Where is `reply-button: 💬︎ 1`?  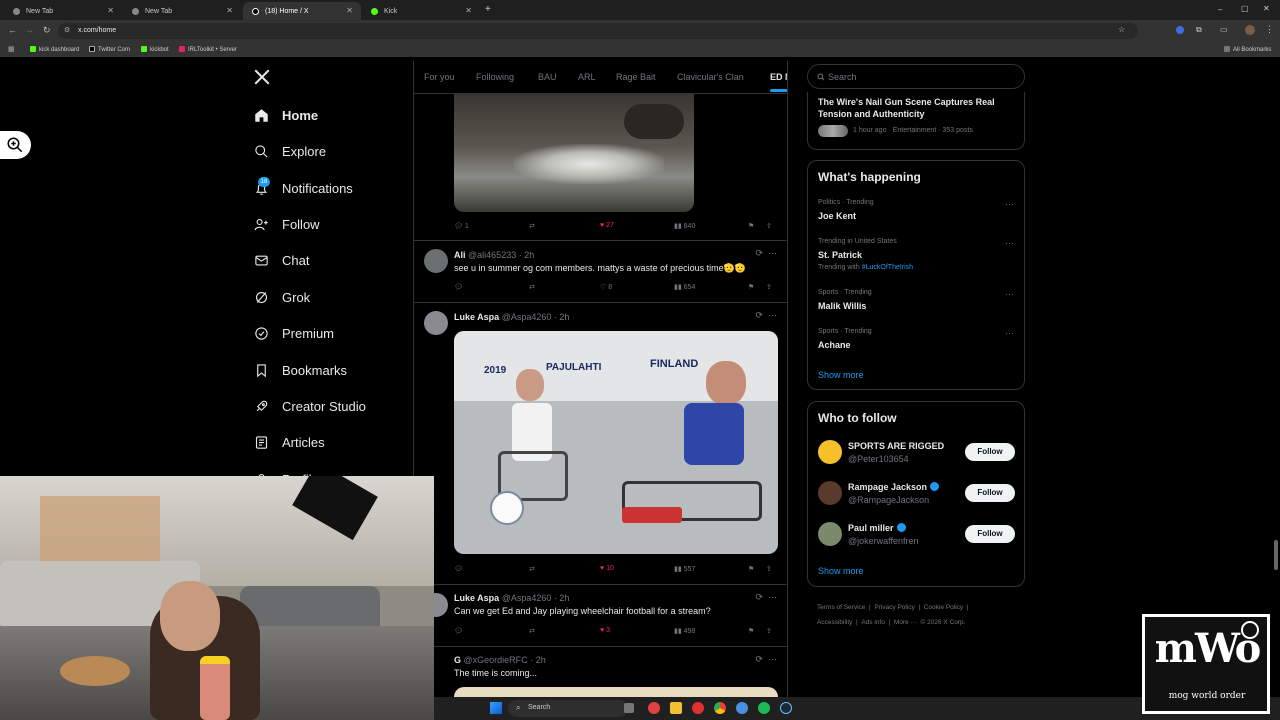 reply-button: 💬︎ 1 is located at coordinates (461, 226).